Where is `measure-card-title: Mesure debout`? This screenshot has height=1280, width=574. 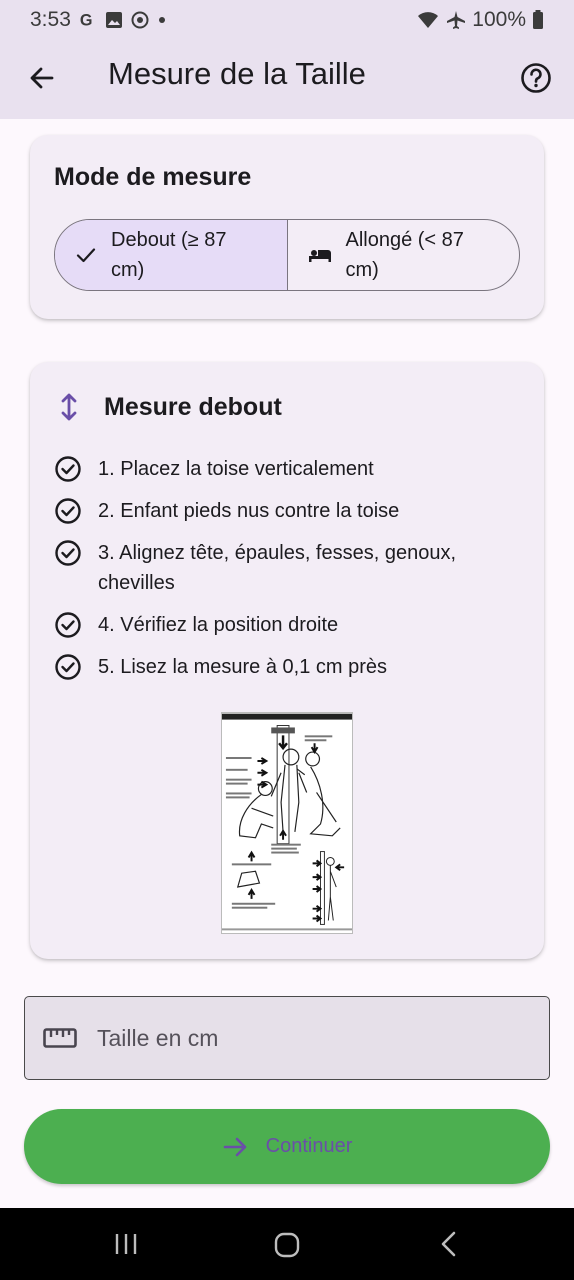
measure-card-title: Mesure debout is located at coordinates (193, 406).